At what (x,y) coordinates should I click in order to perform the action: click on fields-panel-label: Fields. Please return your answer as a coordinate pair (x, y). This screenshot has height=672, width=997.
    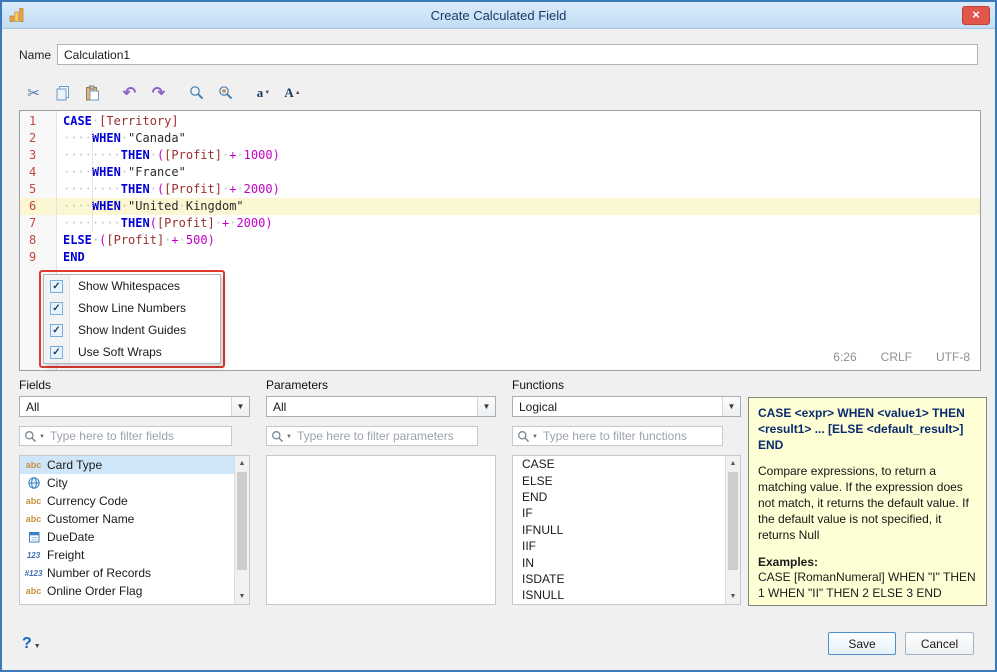
    Looking at the image, I should click on (35, 385).